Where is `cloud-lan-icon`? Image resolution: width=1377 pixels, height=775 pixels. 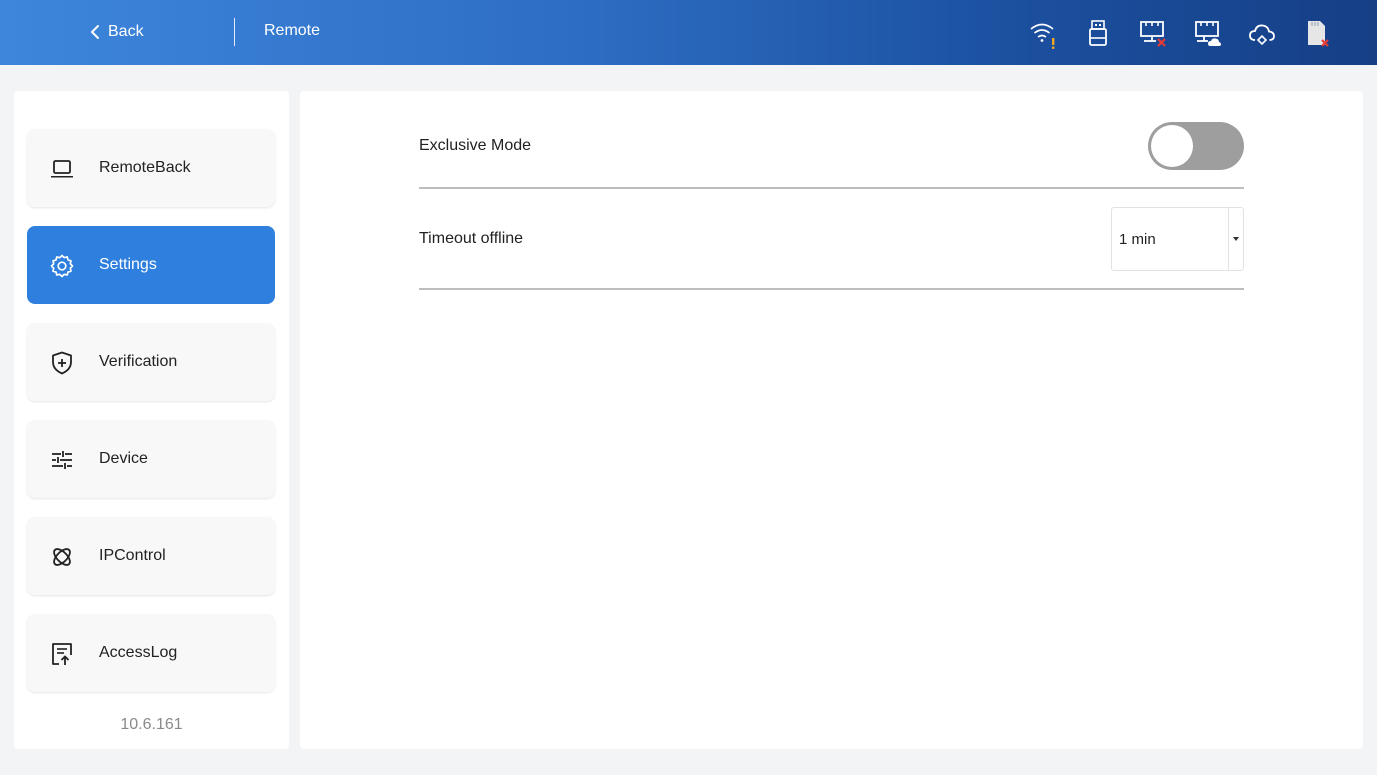
cloud-lan-icon is located at coordinates (1208, 33).